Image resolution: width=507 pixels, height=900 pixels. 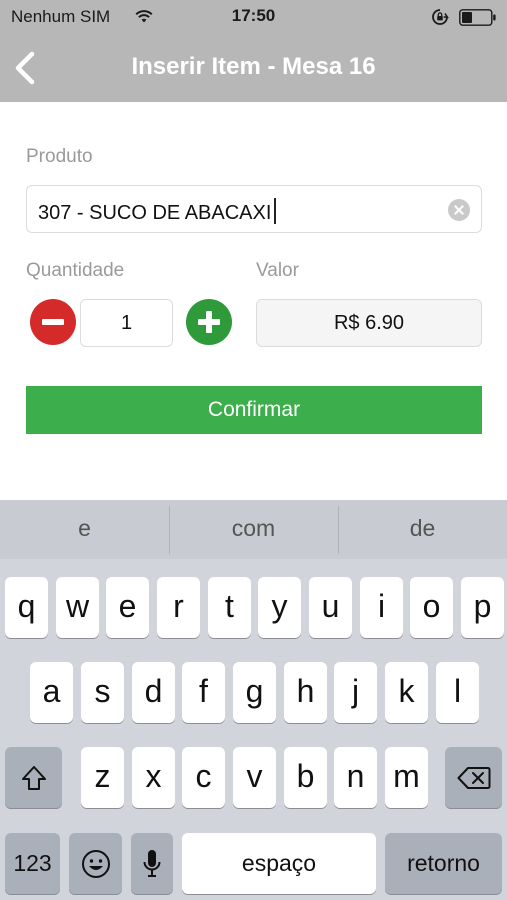 I want to click on backspace-key, so click(x=473, y=777).